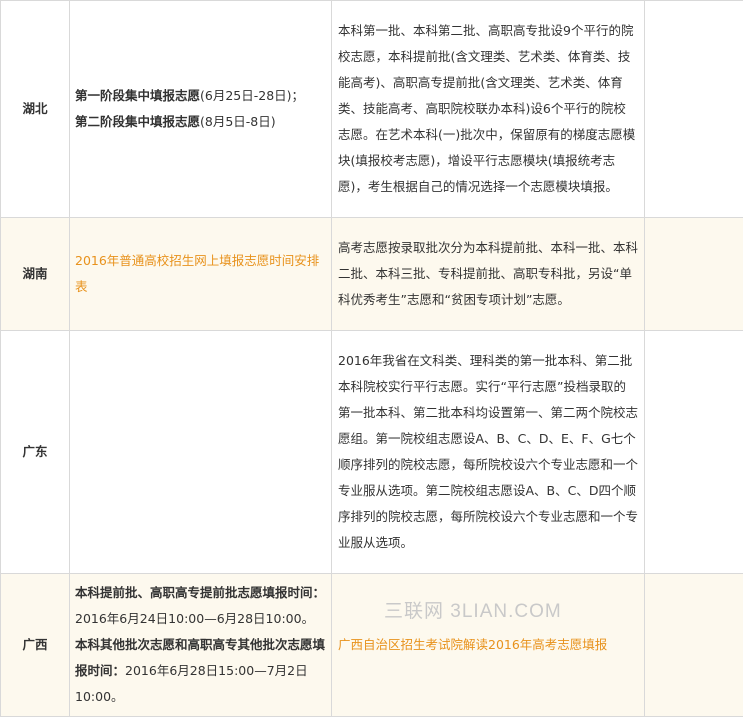  I want to click on time-phase-2-dates: (8月5日-8日), so click(238, 121).